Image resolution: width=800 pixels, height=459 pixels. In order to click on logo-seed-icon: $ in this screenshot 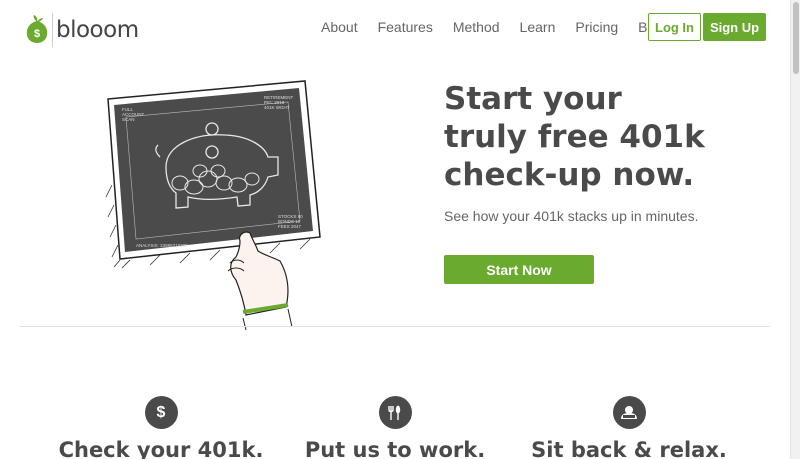, I will do `click(37, 29)`.